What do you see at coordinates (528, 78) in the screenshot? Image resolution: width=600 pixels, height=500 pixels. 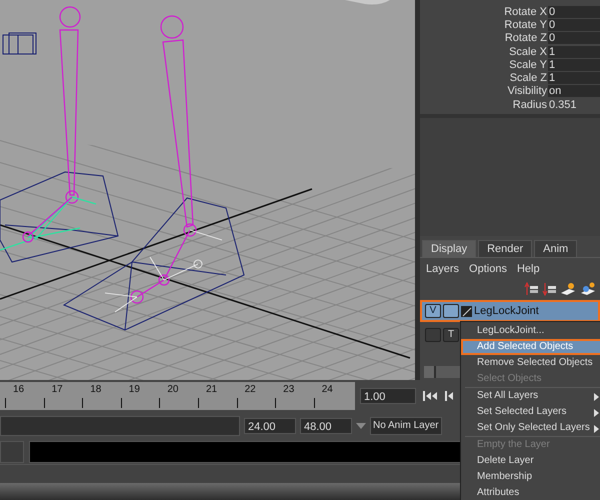 I see `channel-label: Scale Z` at bounding box center [528, 78].